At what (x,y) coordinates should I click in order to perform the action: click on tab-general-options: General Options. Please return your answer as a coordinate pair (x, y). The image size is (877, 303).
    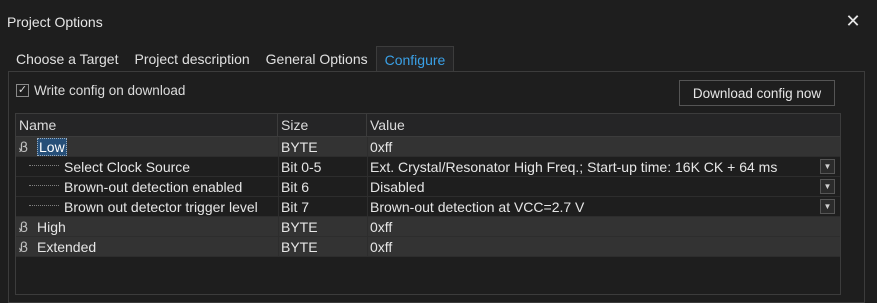
    Looking at the image, I should click on (317, 59).